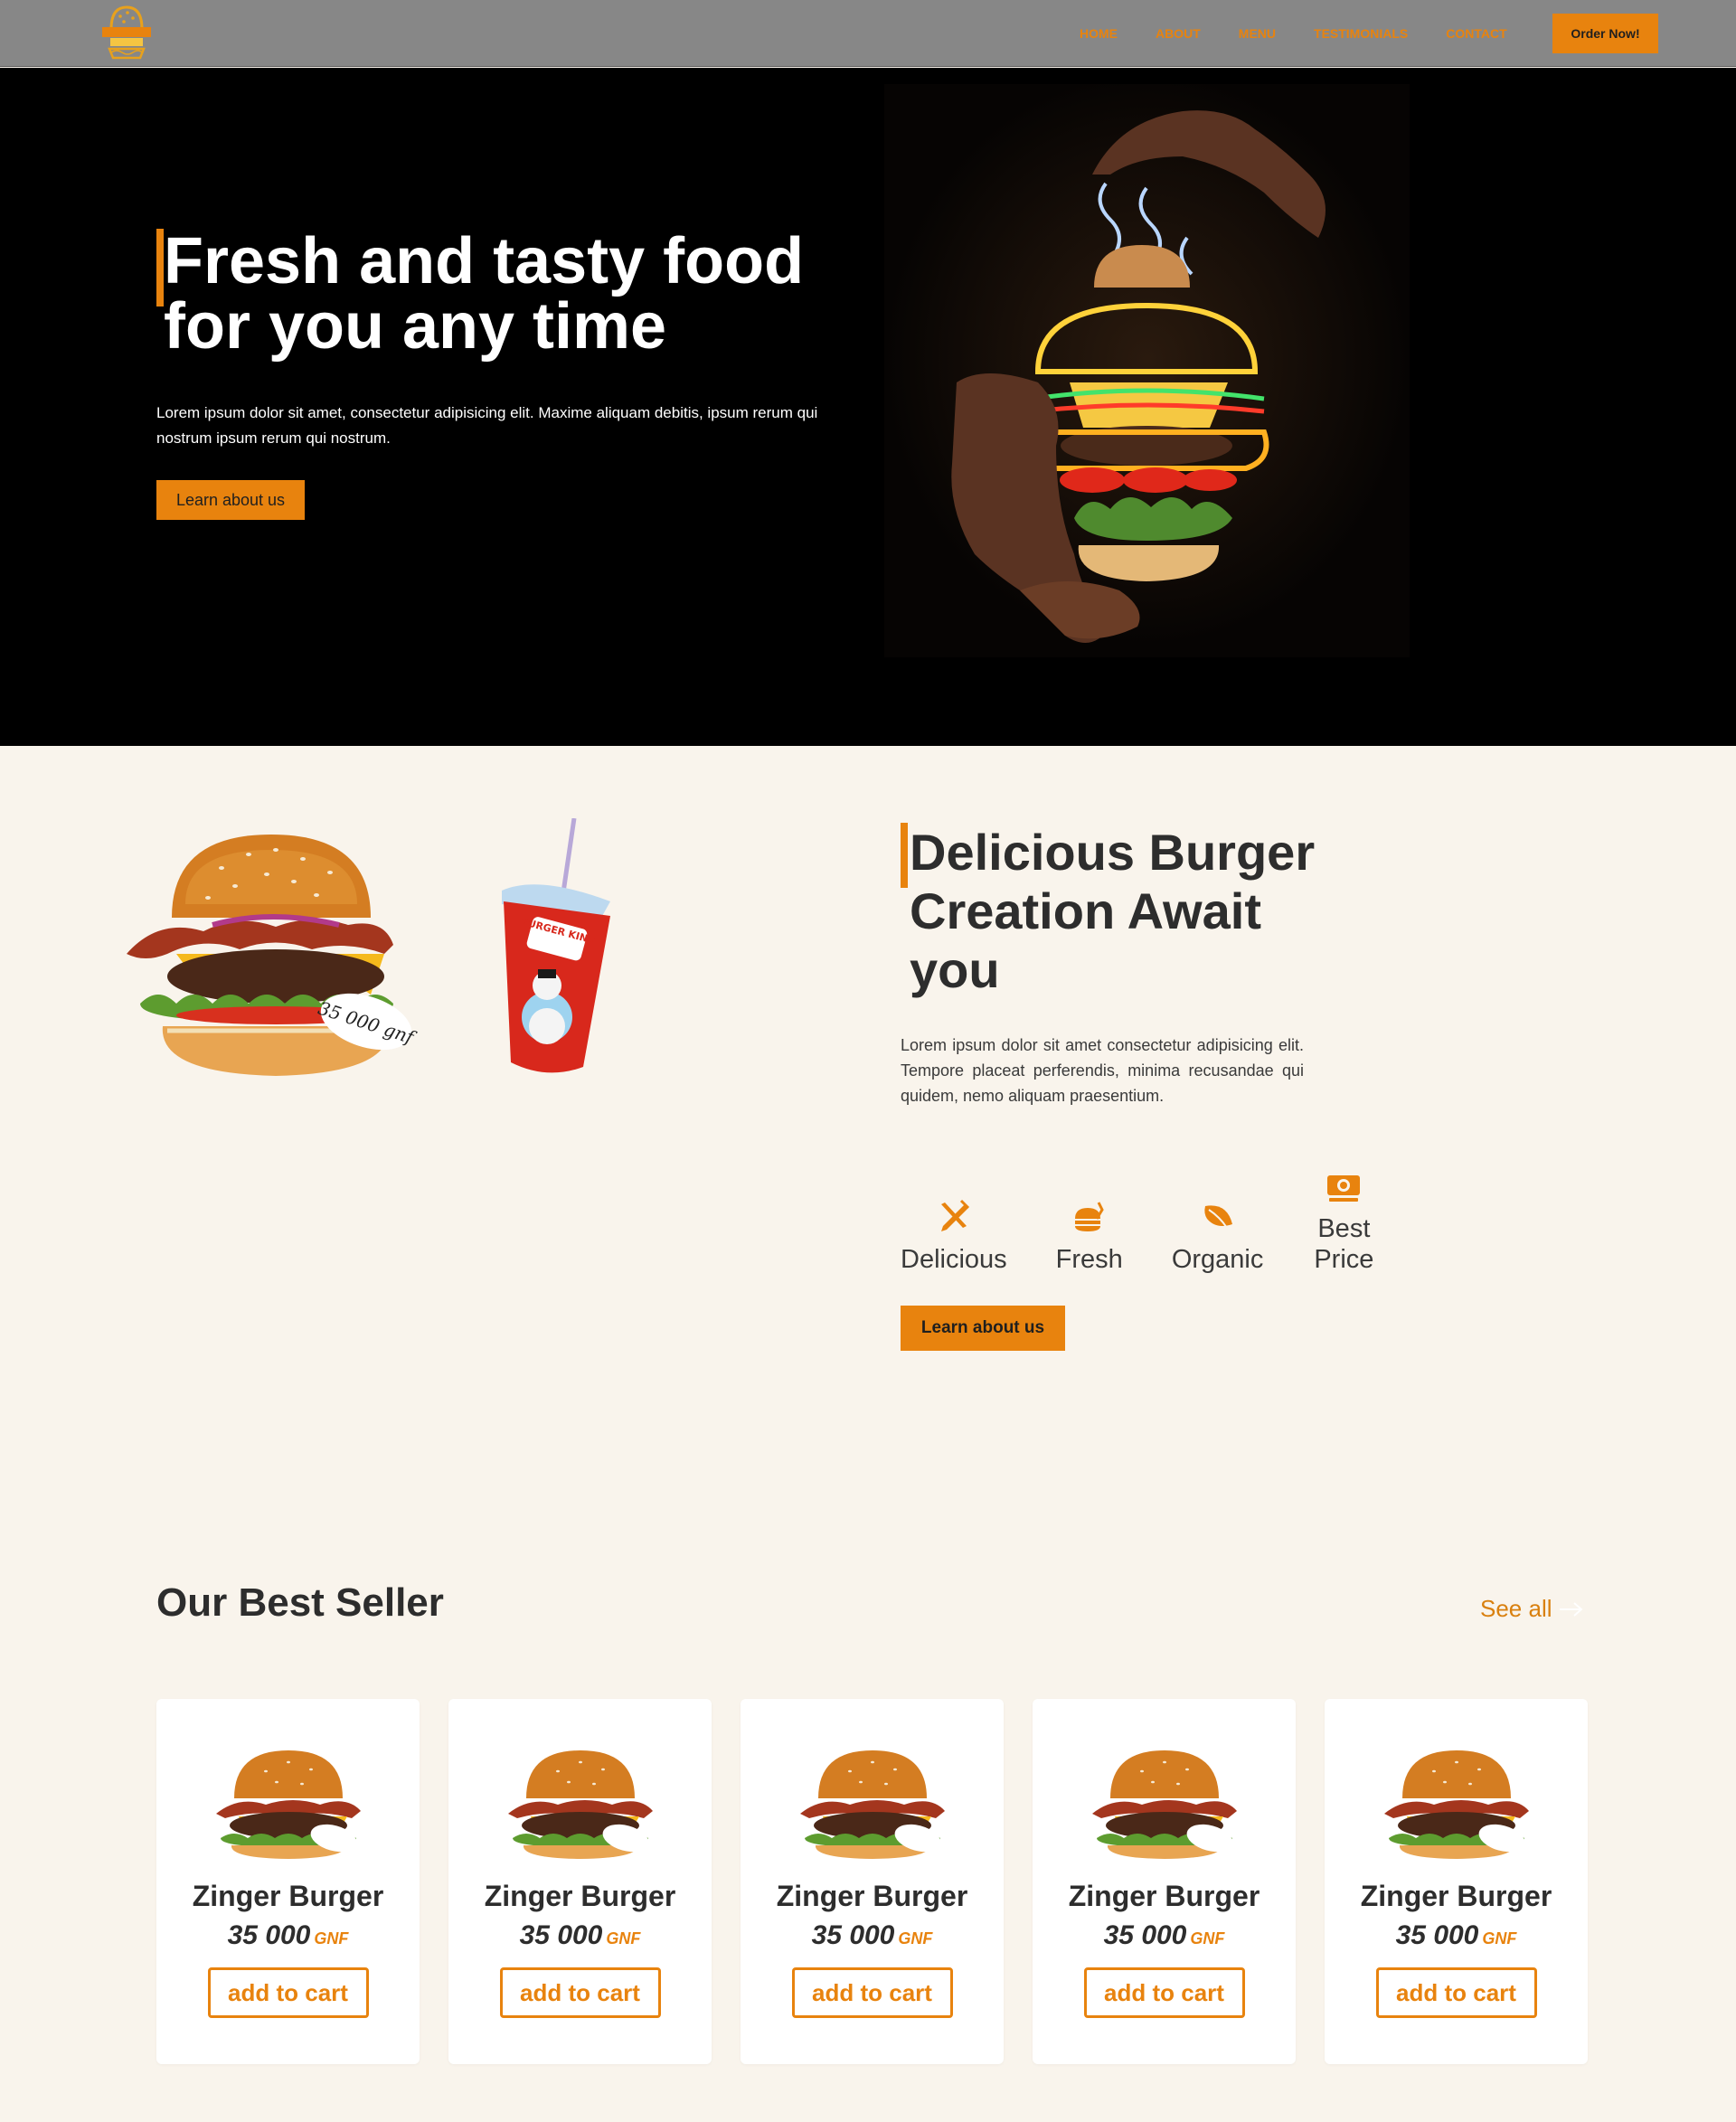 This screenshot has width=1736, height=2122. I want to click on hero-learn-button: Learn about us, so click(231, 500).